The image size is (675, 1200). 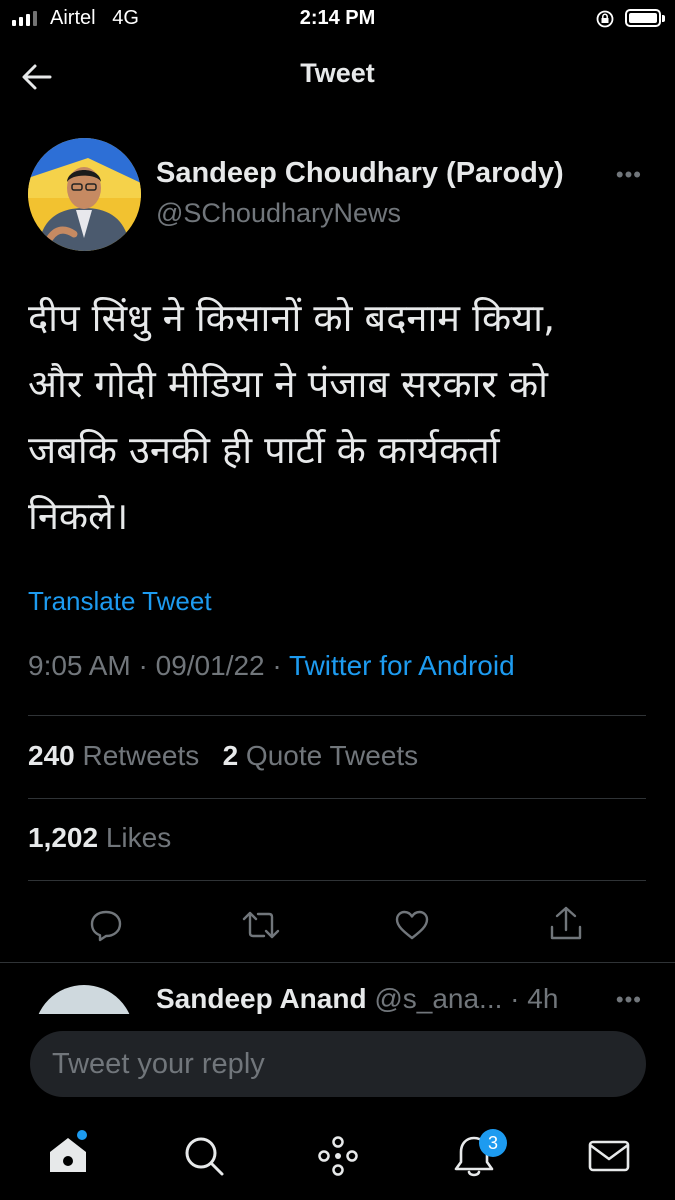 What do you see at coordinates (629, 175) in the screenshot?
I see `more-options-icon: •••` at bounding box center [629, 175].